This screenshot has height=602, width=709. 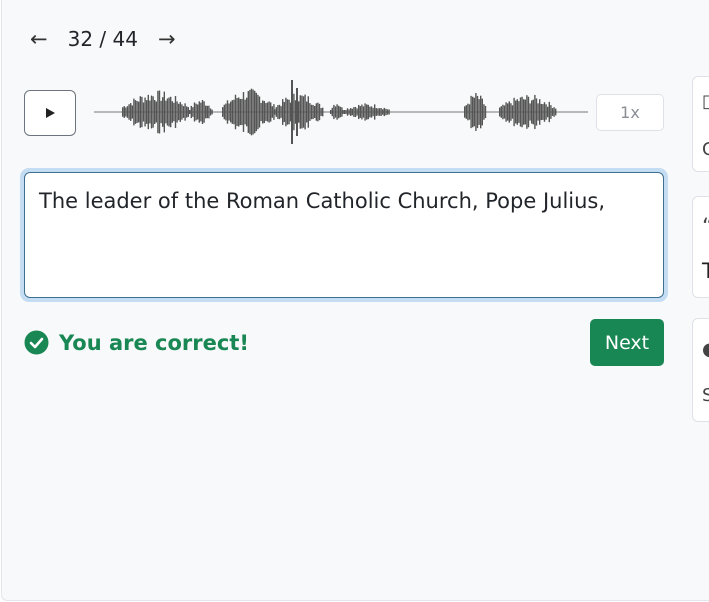 I want to click on next-button: Next, so click(x=627, y=342).